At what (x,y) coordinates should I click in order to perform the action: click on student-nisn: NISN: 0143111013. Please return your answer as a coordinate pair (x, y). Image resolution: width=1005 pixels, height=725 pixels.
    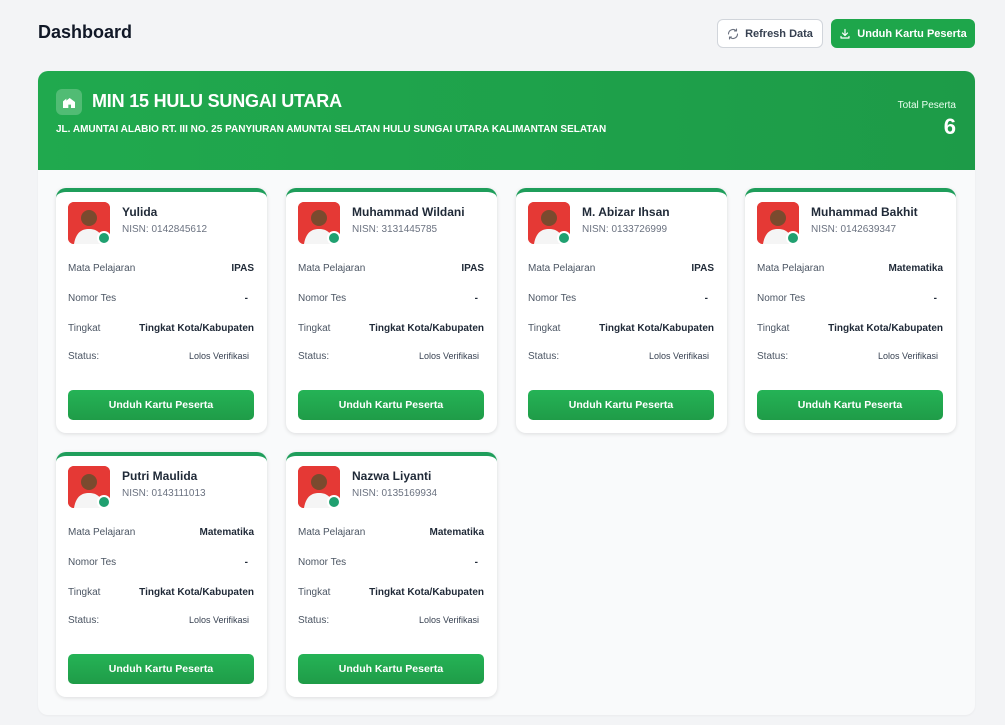
    Looking at the image, I should click on (164, 493).